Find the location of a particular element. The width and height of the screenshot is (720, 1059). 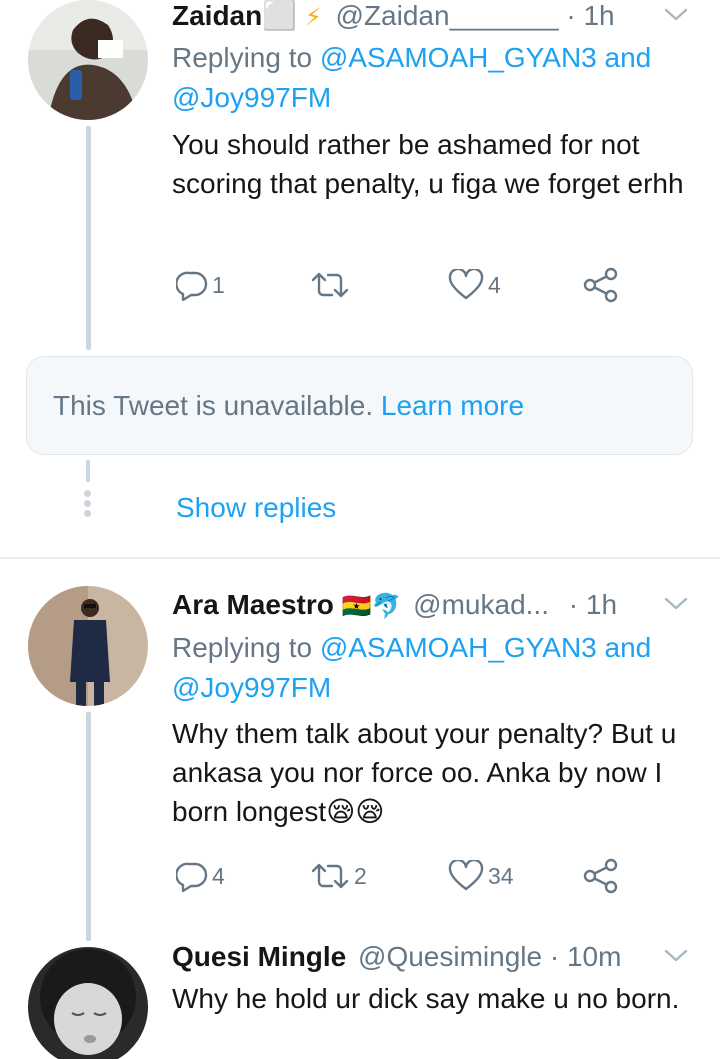

thread-dots is located at coordinates (88, 505).